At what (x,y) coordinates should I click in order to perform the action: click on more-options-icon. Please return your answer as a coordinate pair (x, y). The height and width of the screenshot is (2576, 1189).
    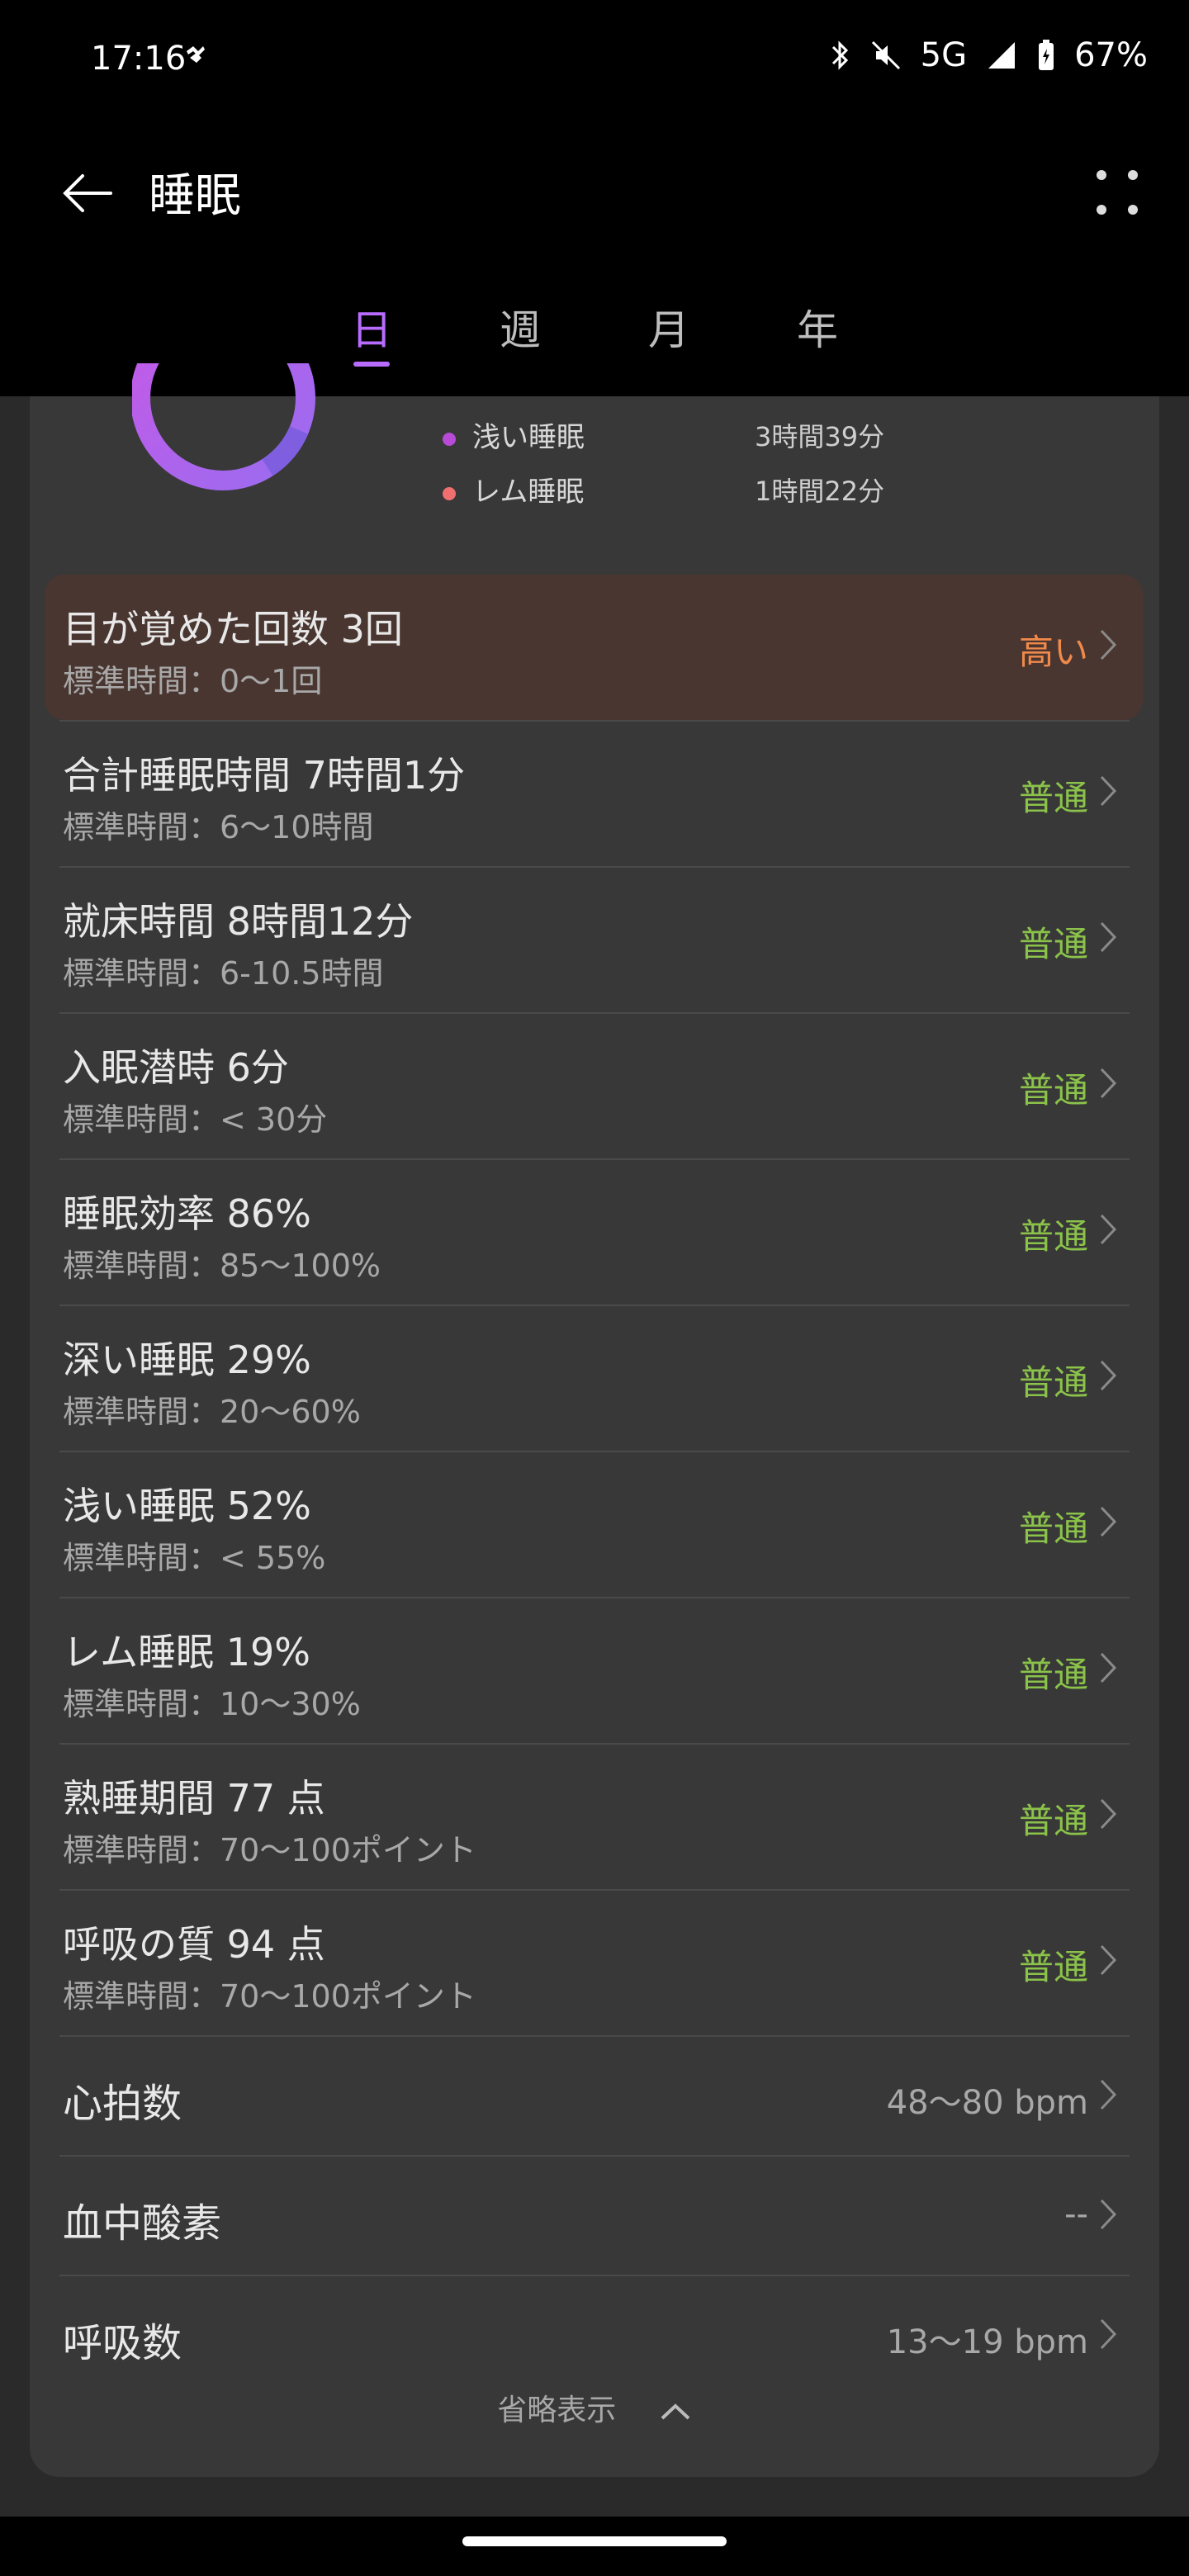
    Looking at the image, I should click on (1117, 192).